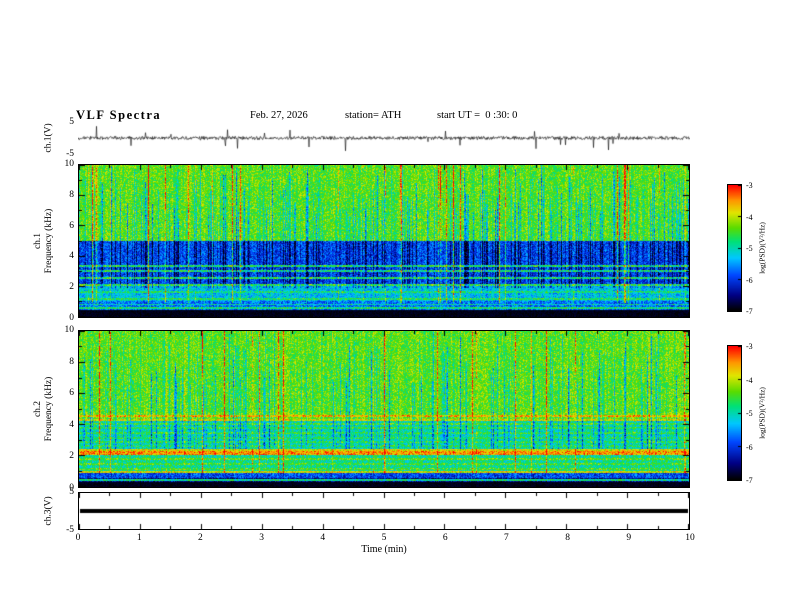 Image resolution: width=792 pixels, height=612 pixels. I want to click on ch3-waveform-canvas, so click(384, 511).